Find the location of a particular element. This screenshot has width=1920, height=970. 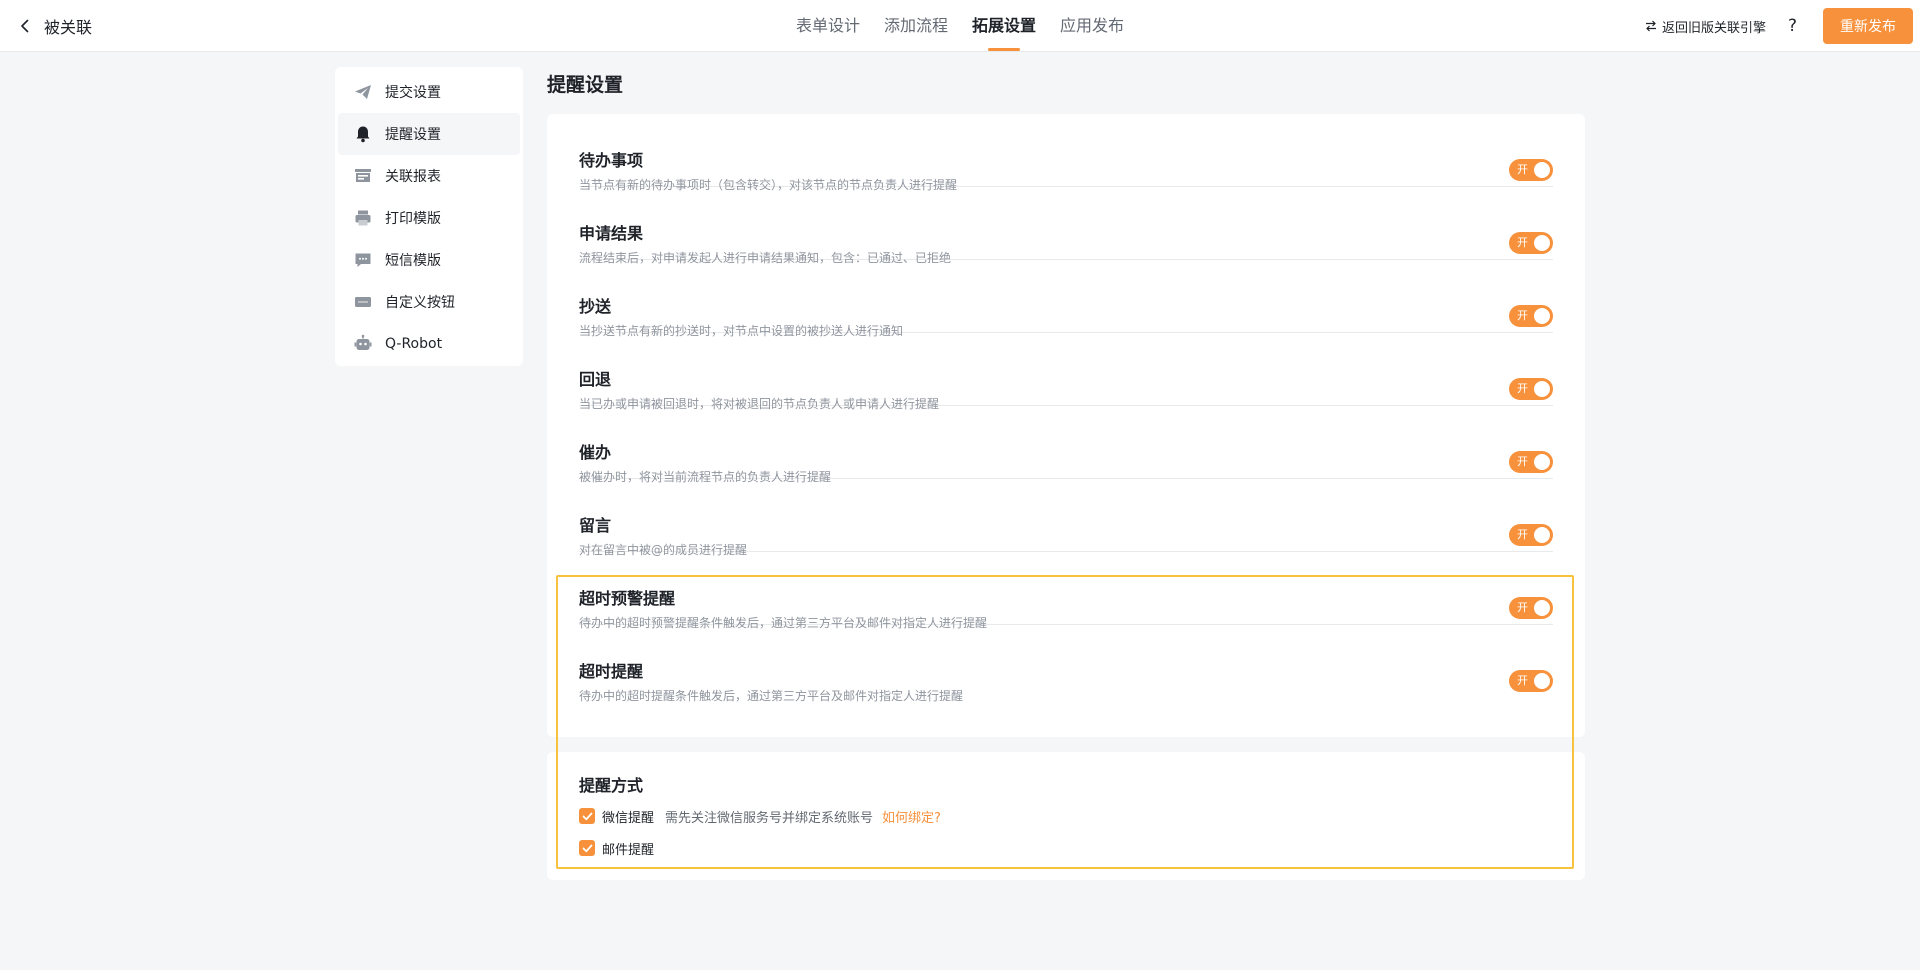

sidebar-item-label: 关联报表 is located at coordinates (413, 177).